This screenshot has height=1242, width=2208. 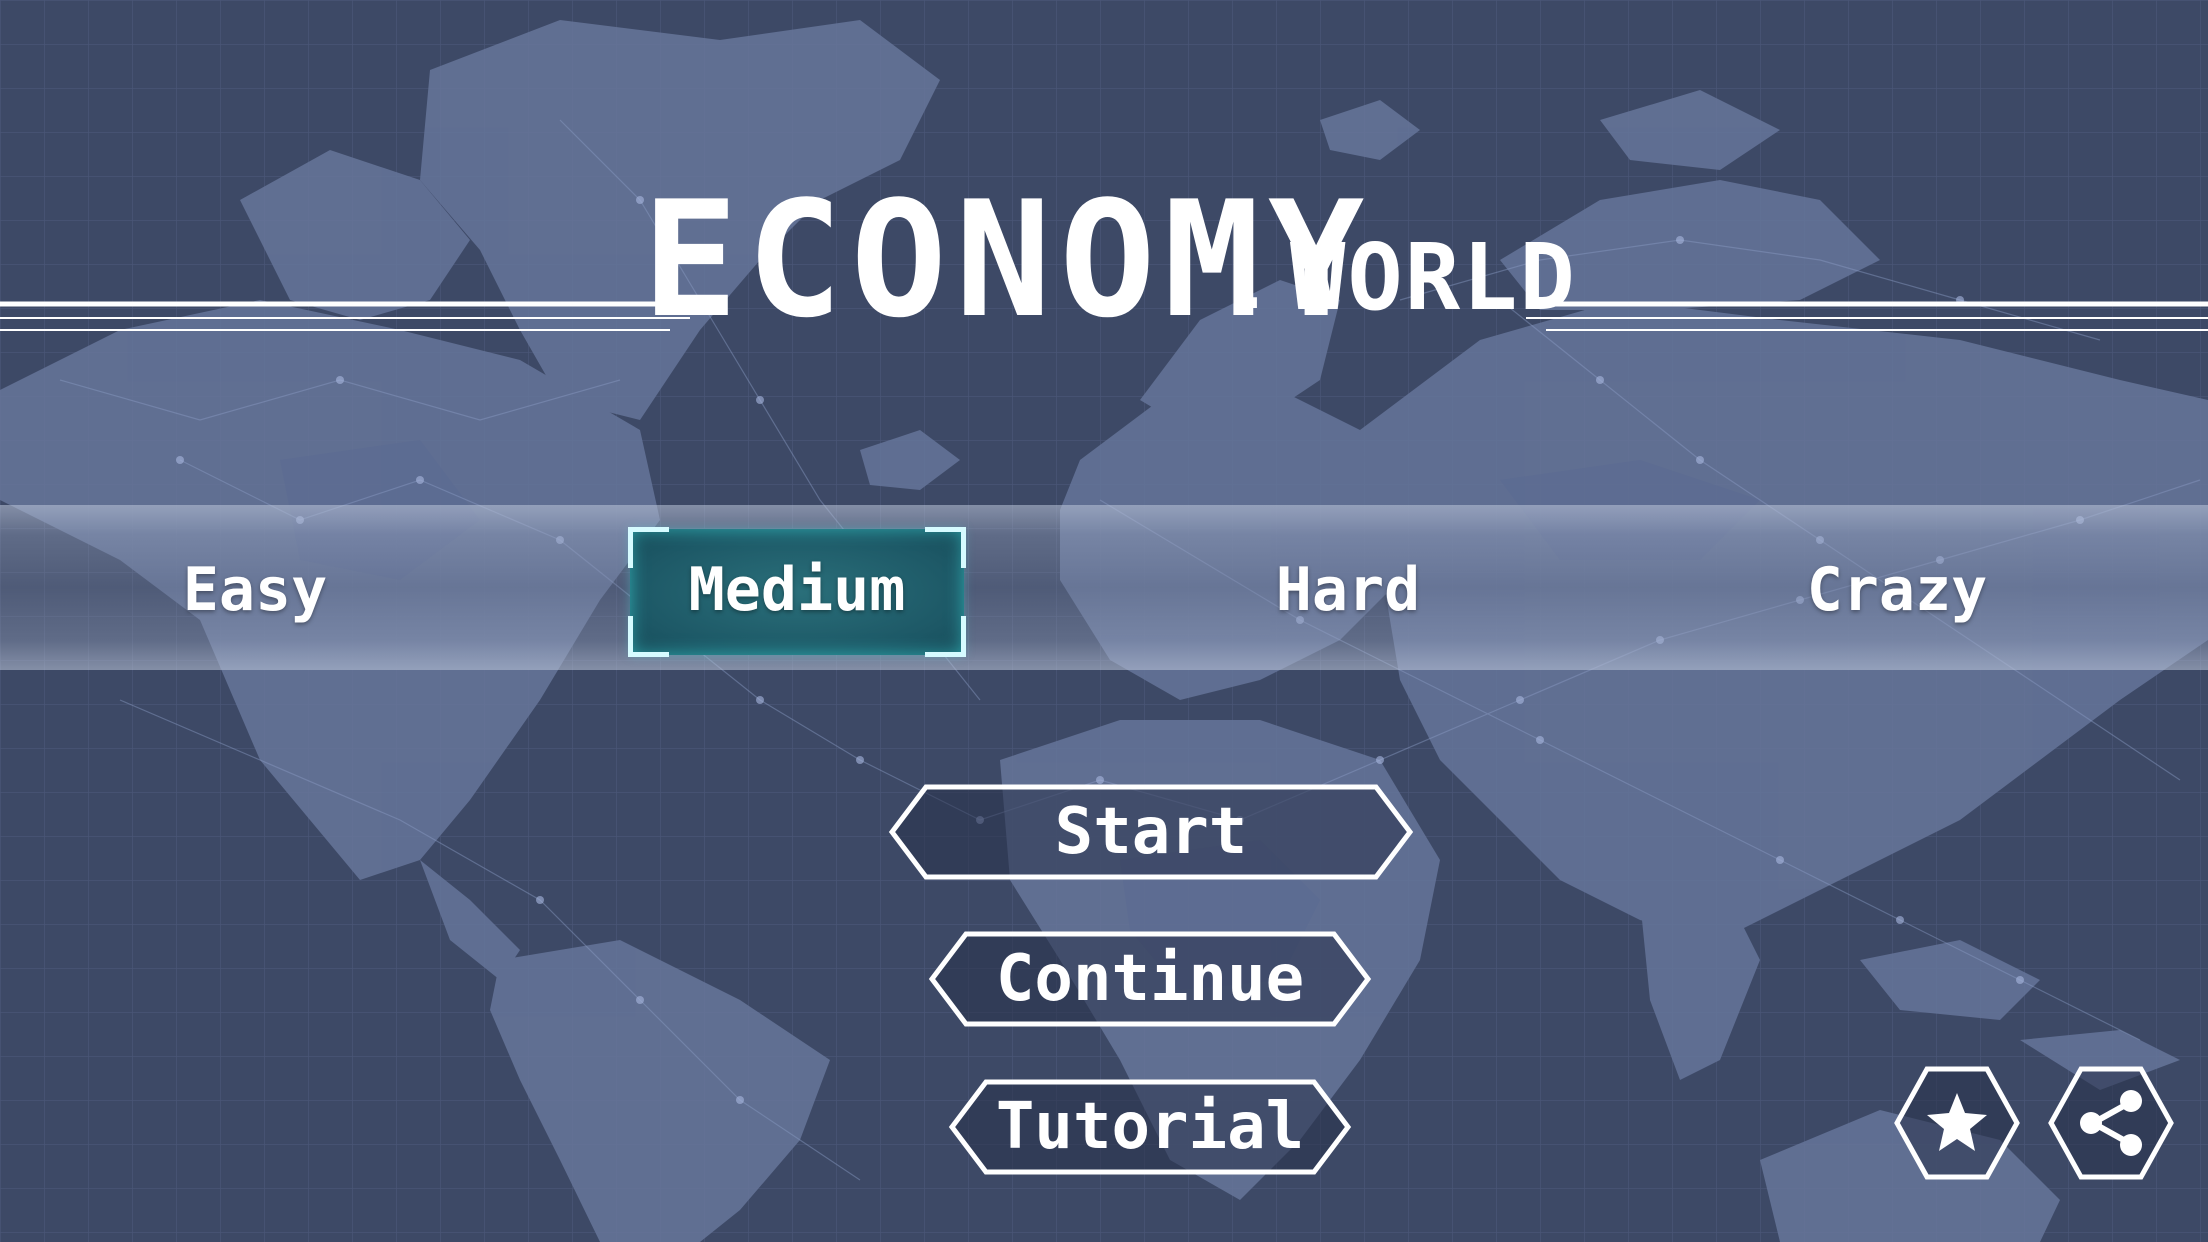 I want to click on start-button-label: Start, so click(x=1151, y=832).